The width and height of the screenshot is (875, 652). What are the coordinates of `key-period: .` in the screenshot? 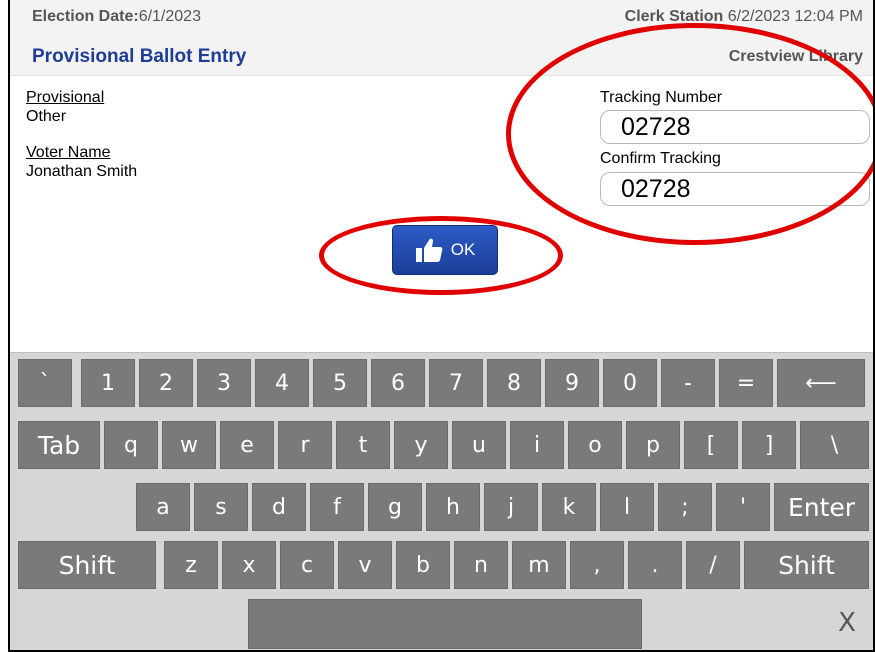 It's located at (655, 565).